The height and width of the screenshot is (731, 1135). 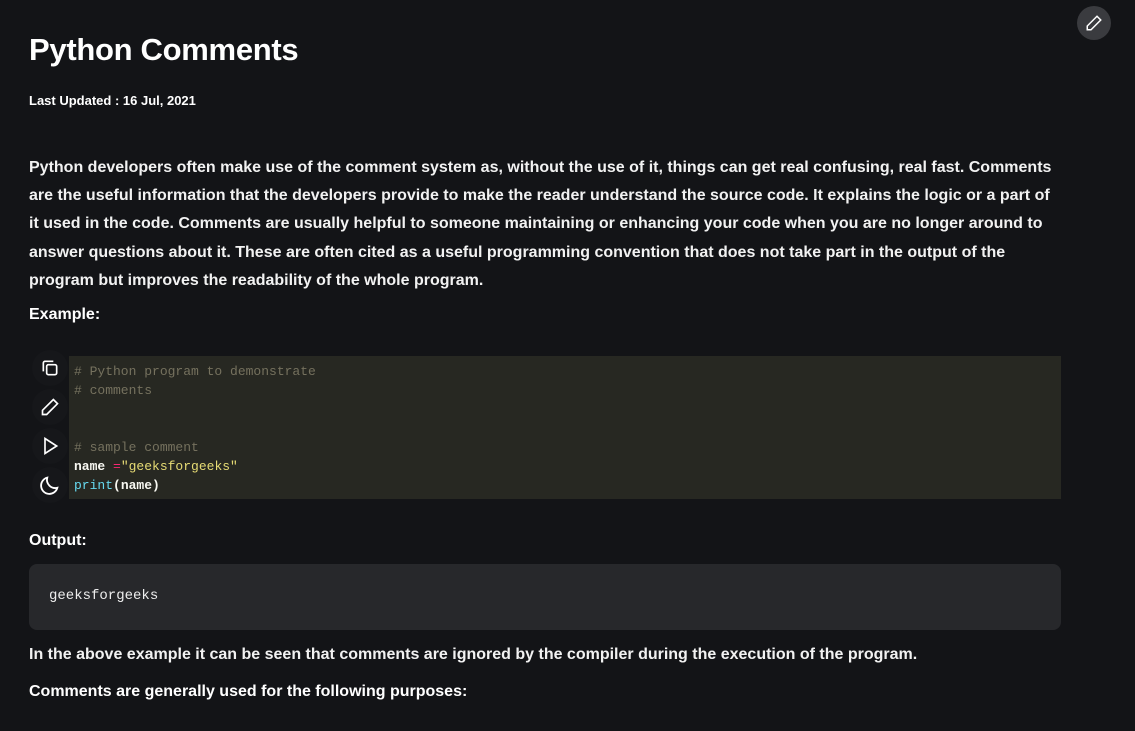 What do you see at coordinates (164, 49) in the screenshot?
I see `page-title: Python Comments` at bounding box center [164, 49].